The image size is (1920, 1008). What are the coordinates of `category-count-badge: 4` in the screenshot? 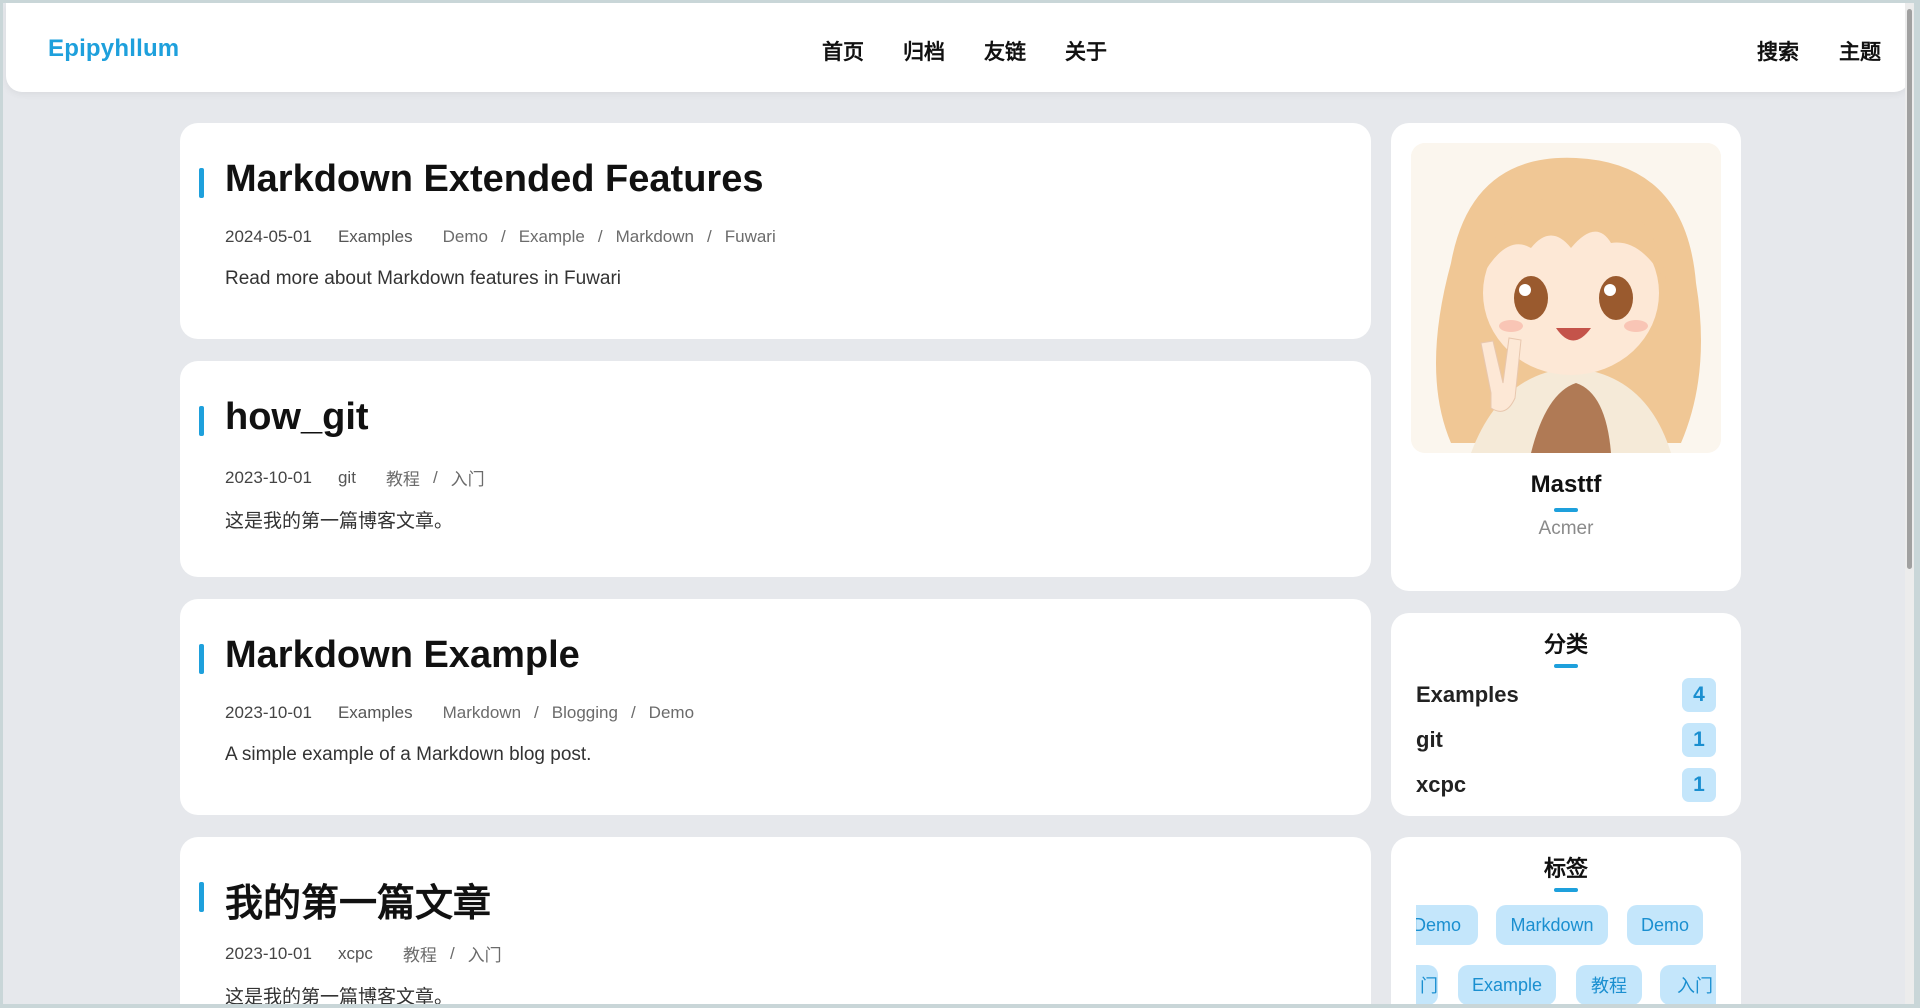 It's located at (1699, 695).